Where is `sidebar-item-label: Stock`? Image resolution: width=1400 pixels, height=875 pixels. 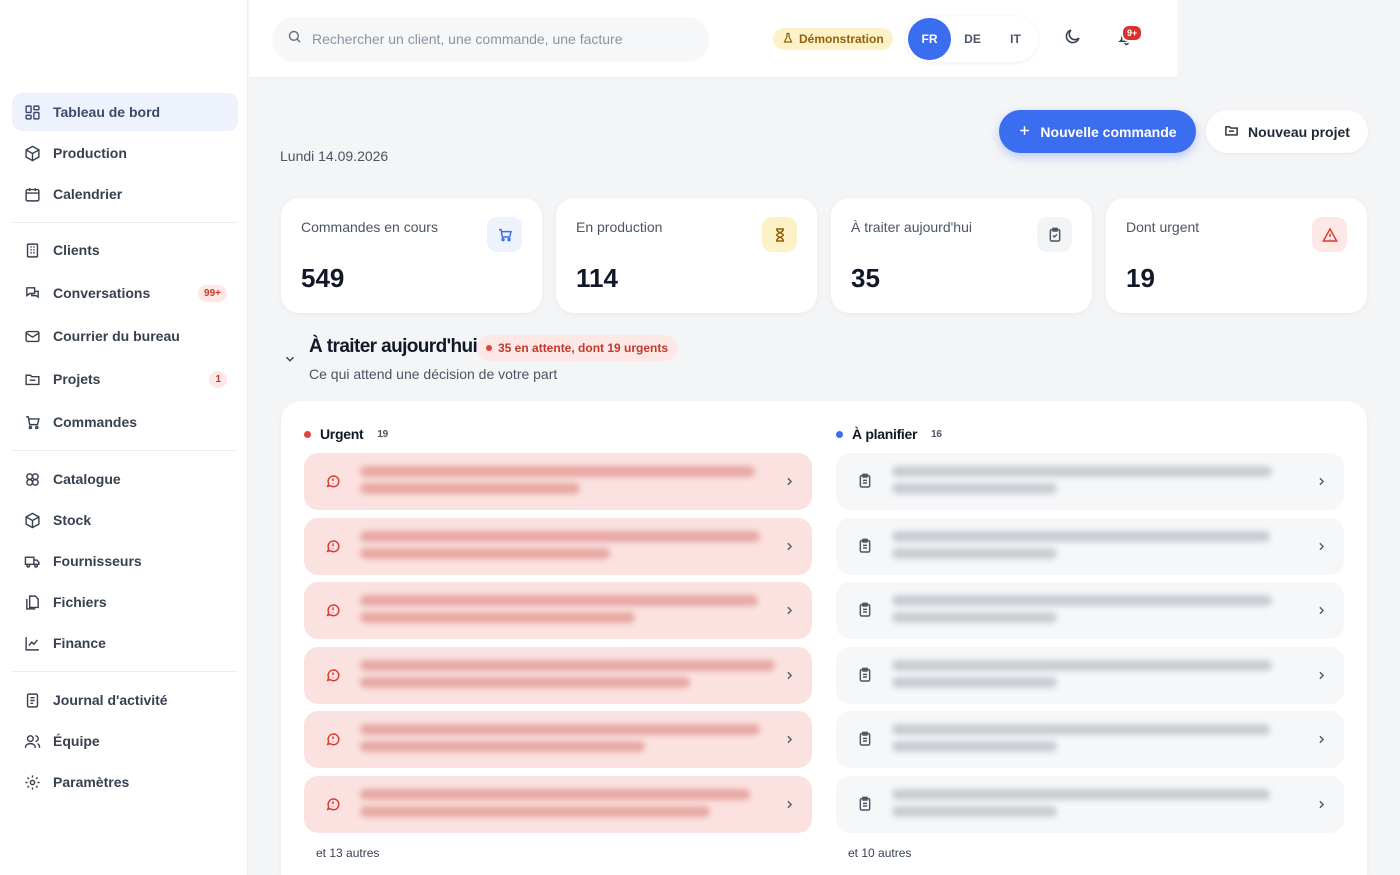 sidebar-item-label: Stock is located at coordinates (72, 520).